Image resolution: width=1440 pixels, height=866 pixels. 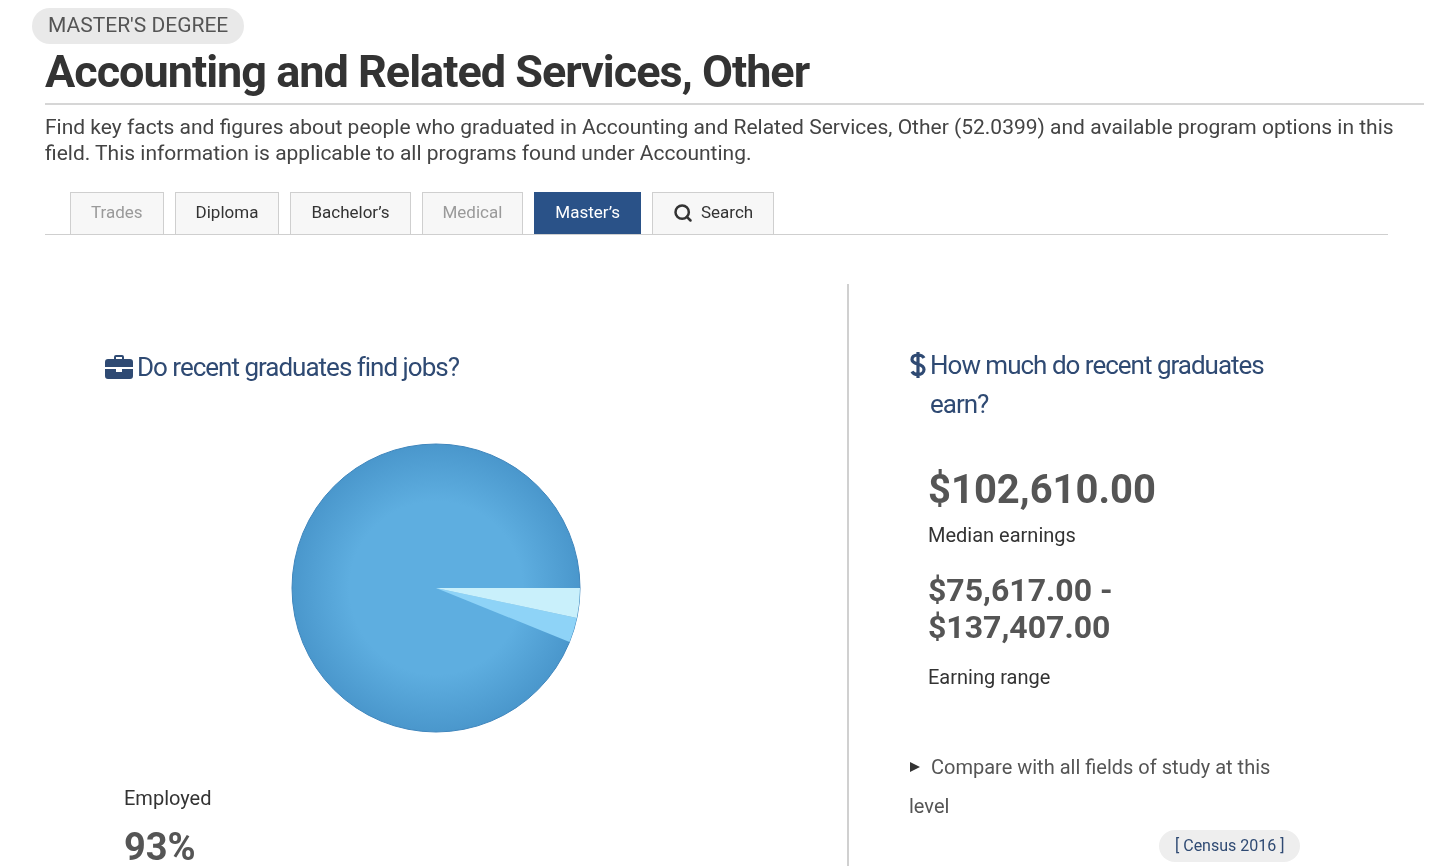 What do you see at coordinates (168, 798) in the screenshot?
I see `stat-label: Employed` at bounding box center [168, 798].